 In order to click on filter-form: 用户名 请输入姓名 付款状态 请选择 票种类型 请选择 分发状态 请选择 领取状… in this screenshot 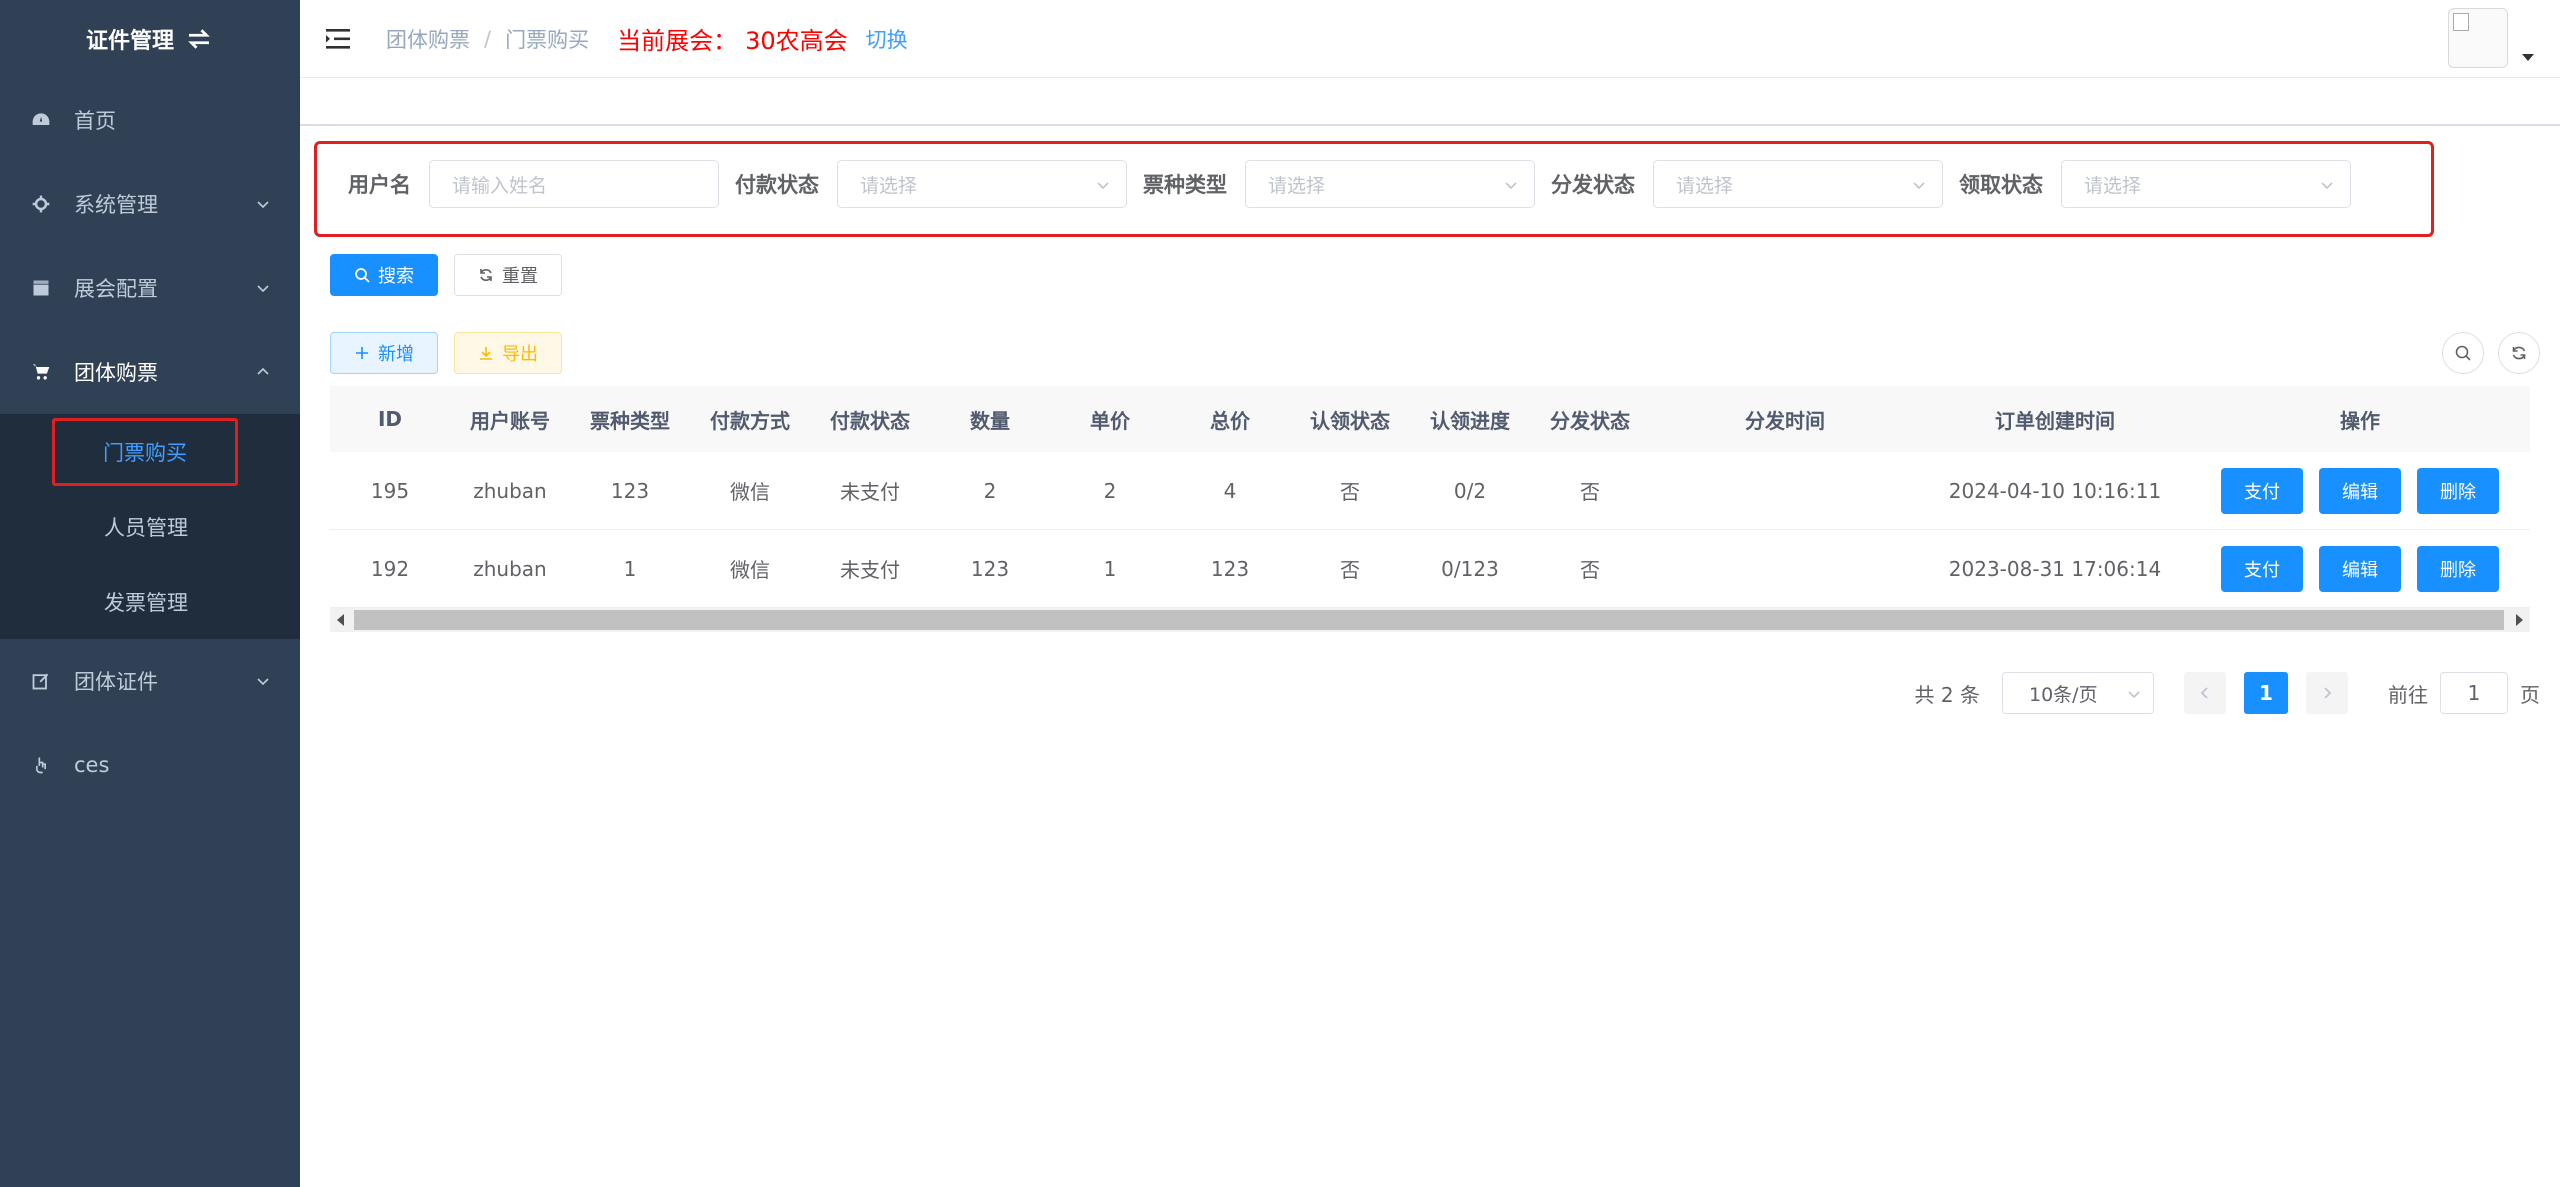, I will do `click(1357, 184)`.